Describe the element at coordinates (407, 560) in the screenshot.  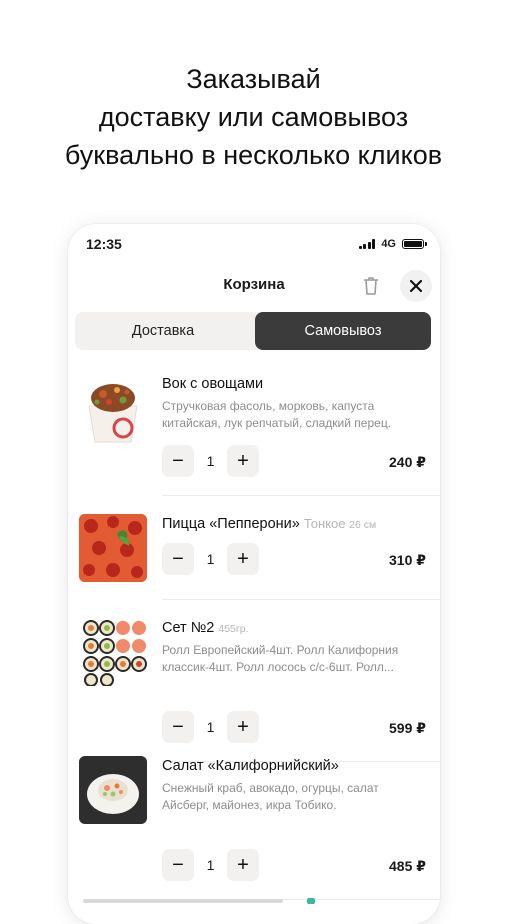
I see `item-price: 310 ₽` at that location.